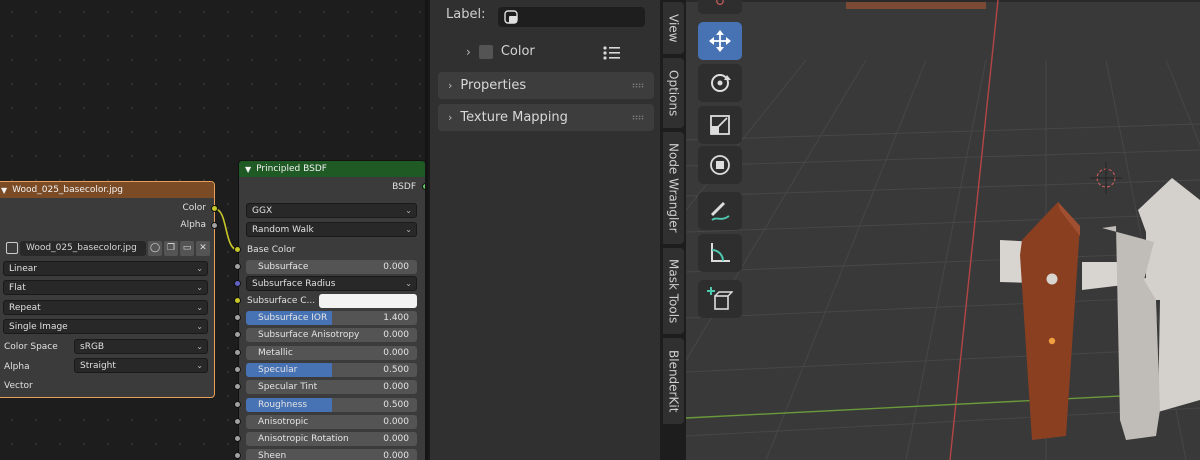 The width and height of the screenshot is (1200, 460). I want to click on scale-tool-button, so click(720, 125).